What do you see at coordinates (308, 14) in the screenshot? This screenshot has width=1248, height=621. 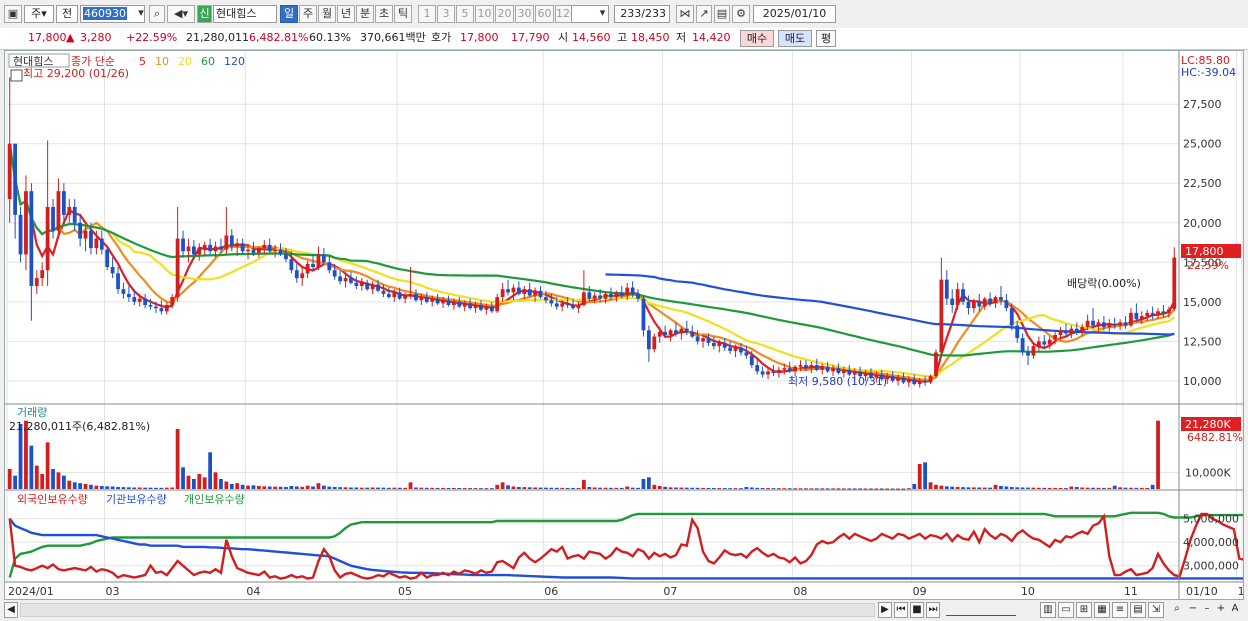 I see `period-button-1: 주` at bounding box center [308, 14].